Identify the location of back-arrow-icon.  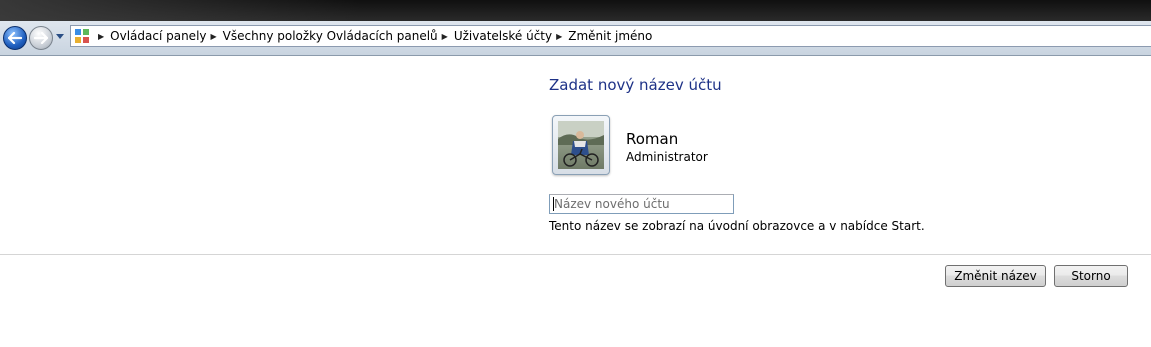
(15, 38).